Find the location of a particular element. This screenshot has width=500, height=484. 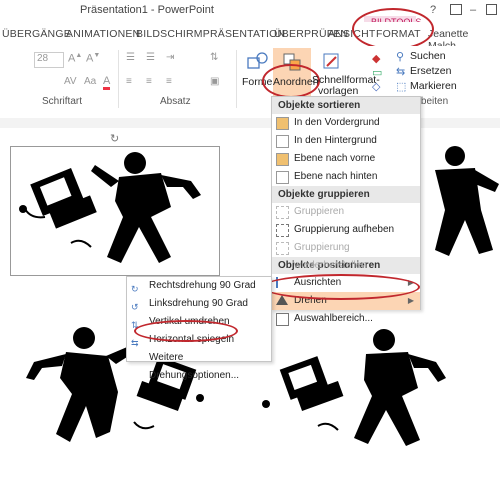

menu-item-gruppierung-wiederherstellen: Gruppierung wiederherstellen is located at coordinates (346, 255).